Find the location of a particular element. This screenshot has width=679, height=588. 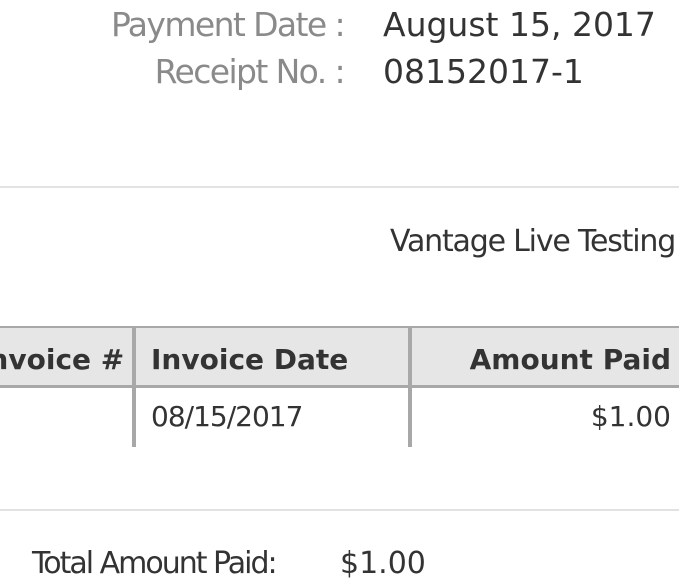

cell-invoice-date: 08/15/2017 is located at coordinates (227, 416).